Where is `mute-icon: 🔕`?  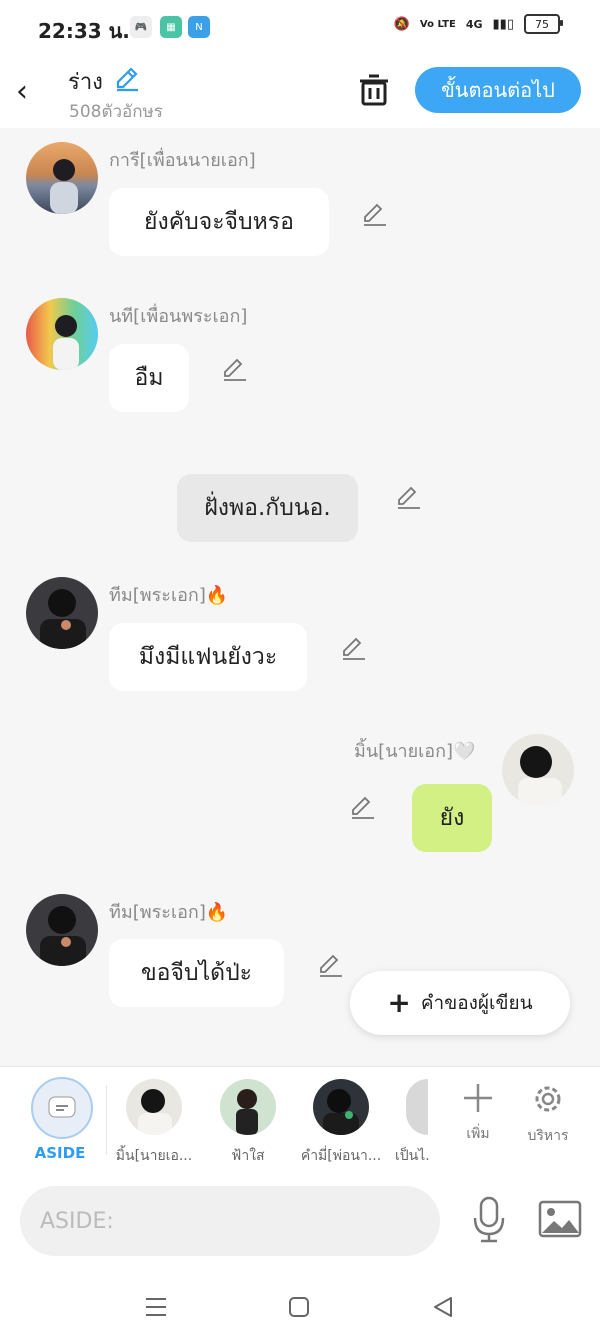 mute-icon: 🔕 is located at coordinates (401, 24).